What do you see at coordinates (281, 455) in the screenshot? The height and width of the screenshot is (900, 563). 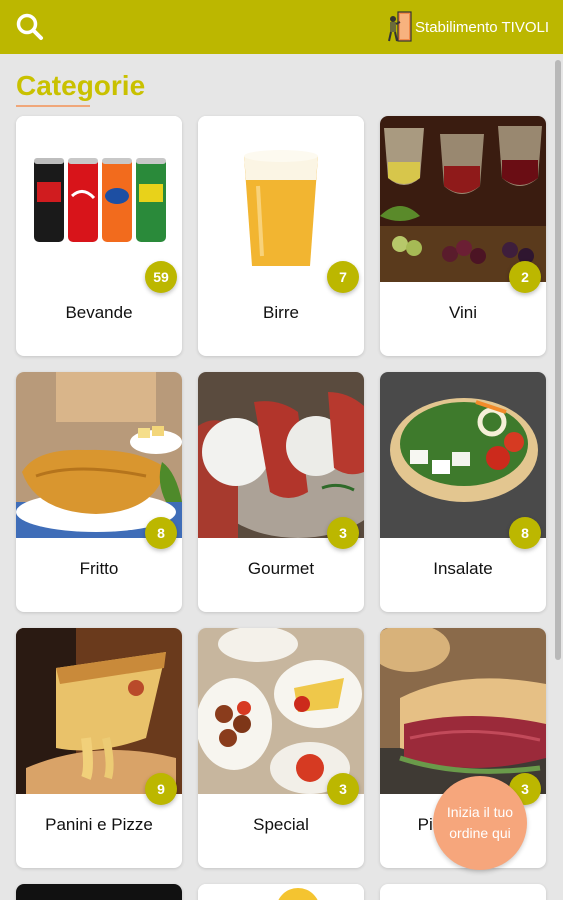 I see `category-image-gourmet` at bounding box center [281, 455].